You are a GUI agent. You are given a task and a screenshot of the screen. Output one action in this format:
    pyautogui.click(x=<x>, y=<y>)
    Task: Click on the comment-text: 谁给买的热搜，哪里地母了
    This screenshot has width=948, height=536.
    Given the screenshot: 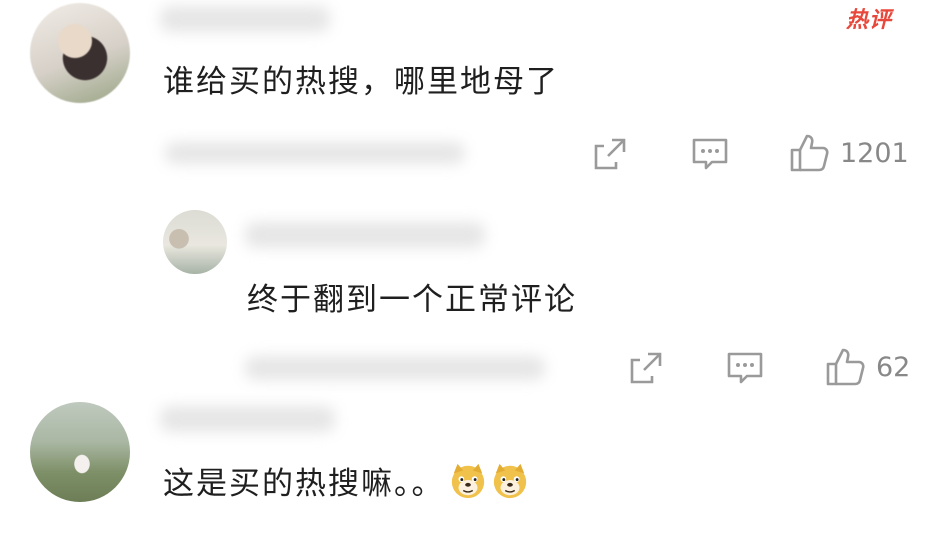 What is the action you would take?
    pyautogui.click(x=361, y=82)
    